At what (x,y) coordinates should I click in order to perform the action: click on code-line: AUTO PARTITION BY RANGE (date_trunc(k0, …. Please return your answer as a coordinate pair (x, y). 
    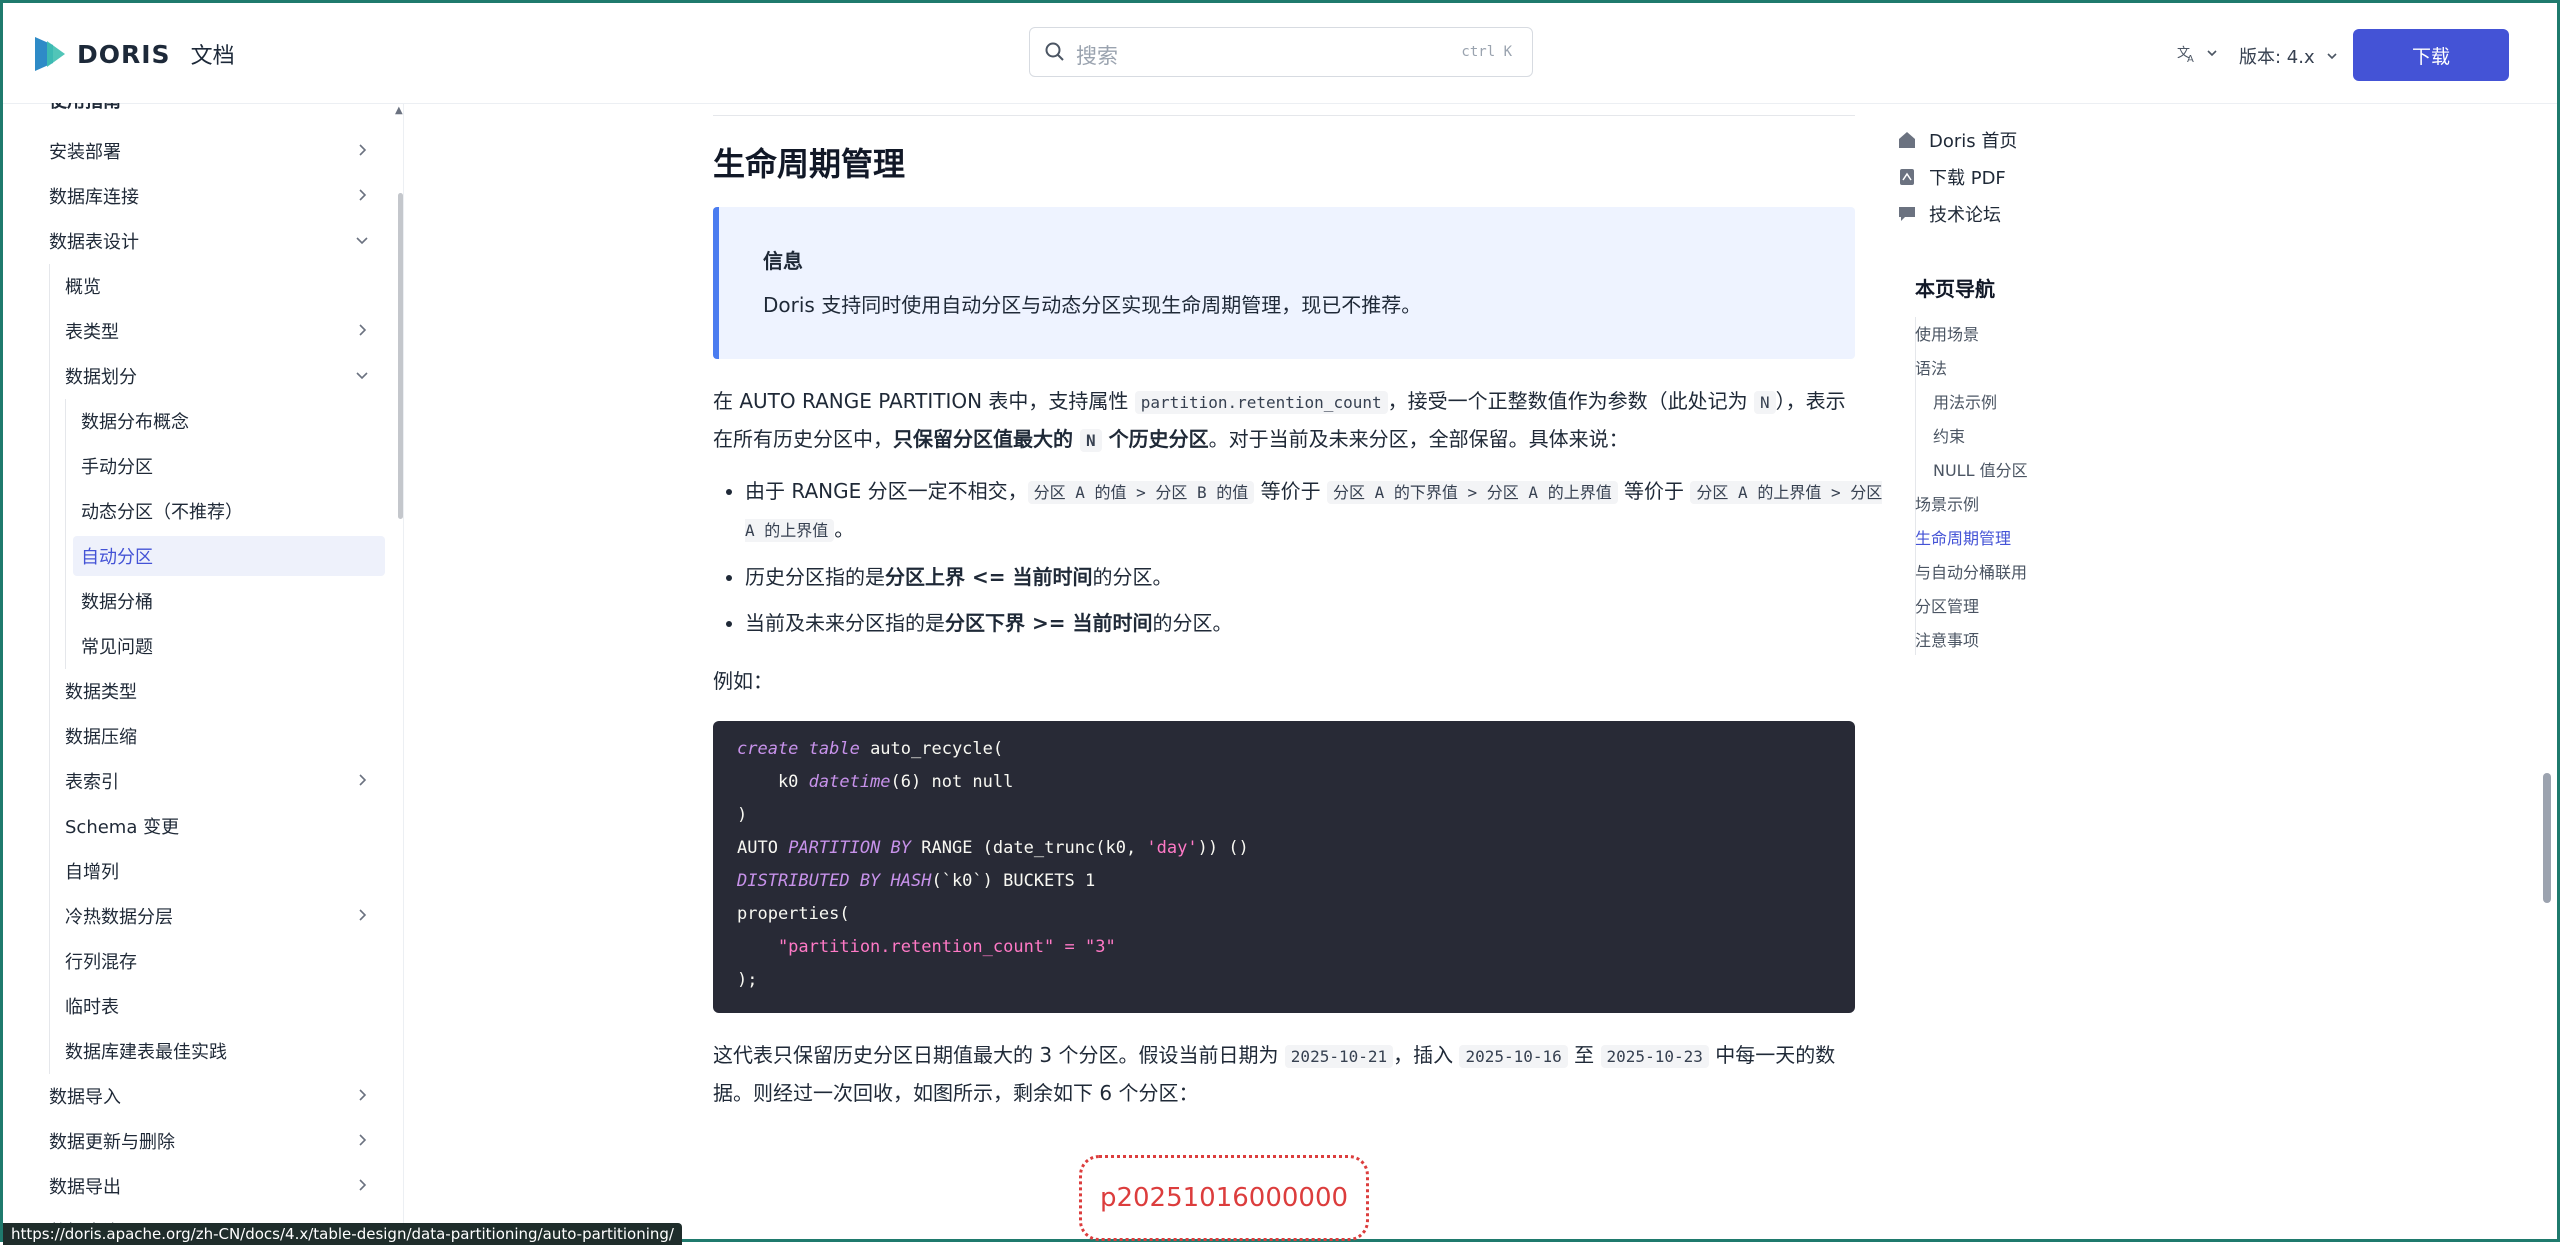
    Looking at the image, I should click on (993, 848).